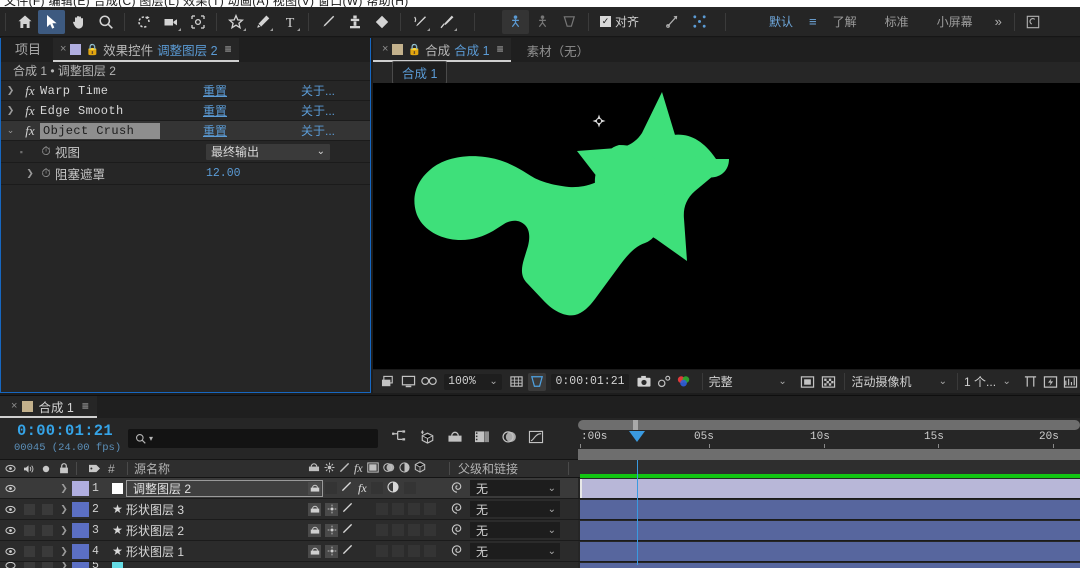 The height and width of the screenshot is (568, 1080). I want to click on axis-world-icon, so click(542, 22).